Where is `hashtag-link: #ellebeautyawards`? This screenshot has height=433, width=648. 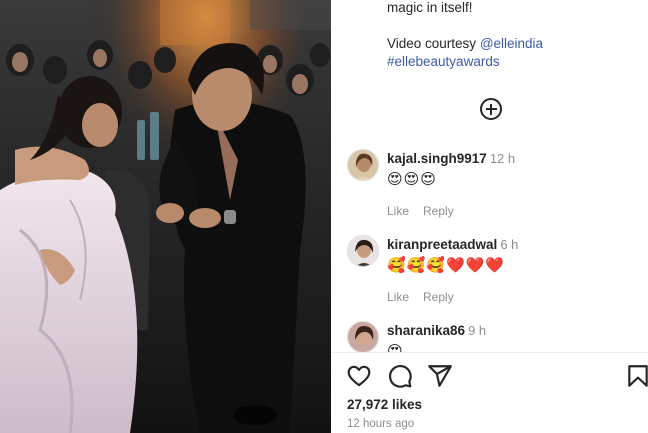 hashtag-link: #ellebeautyawards is located at coordinates (443, 61).